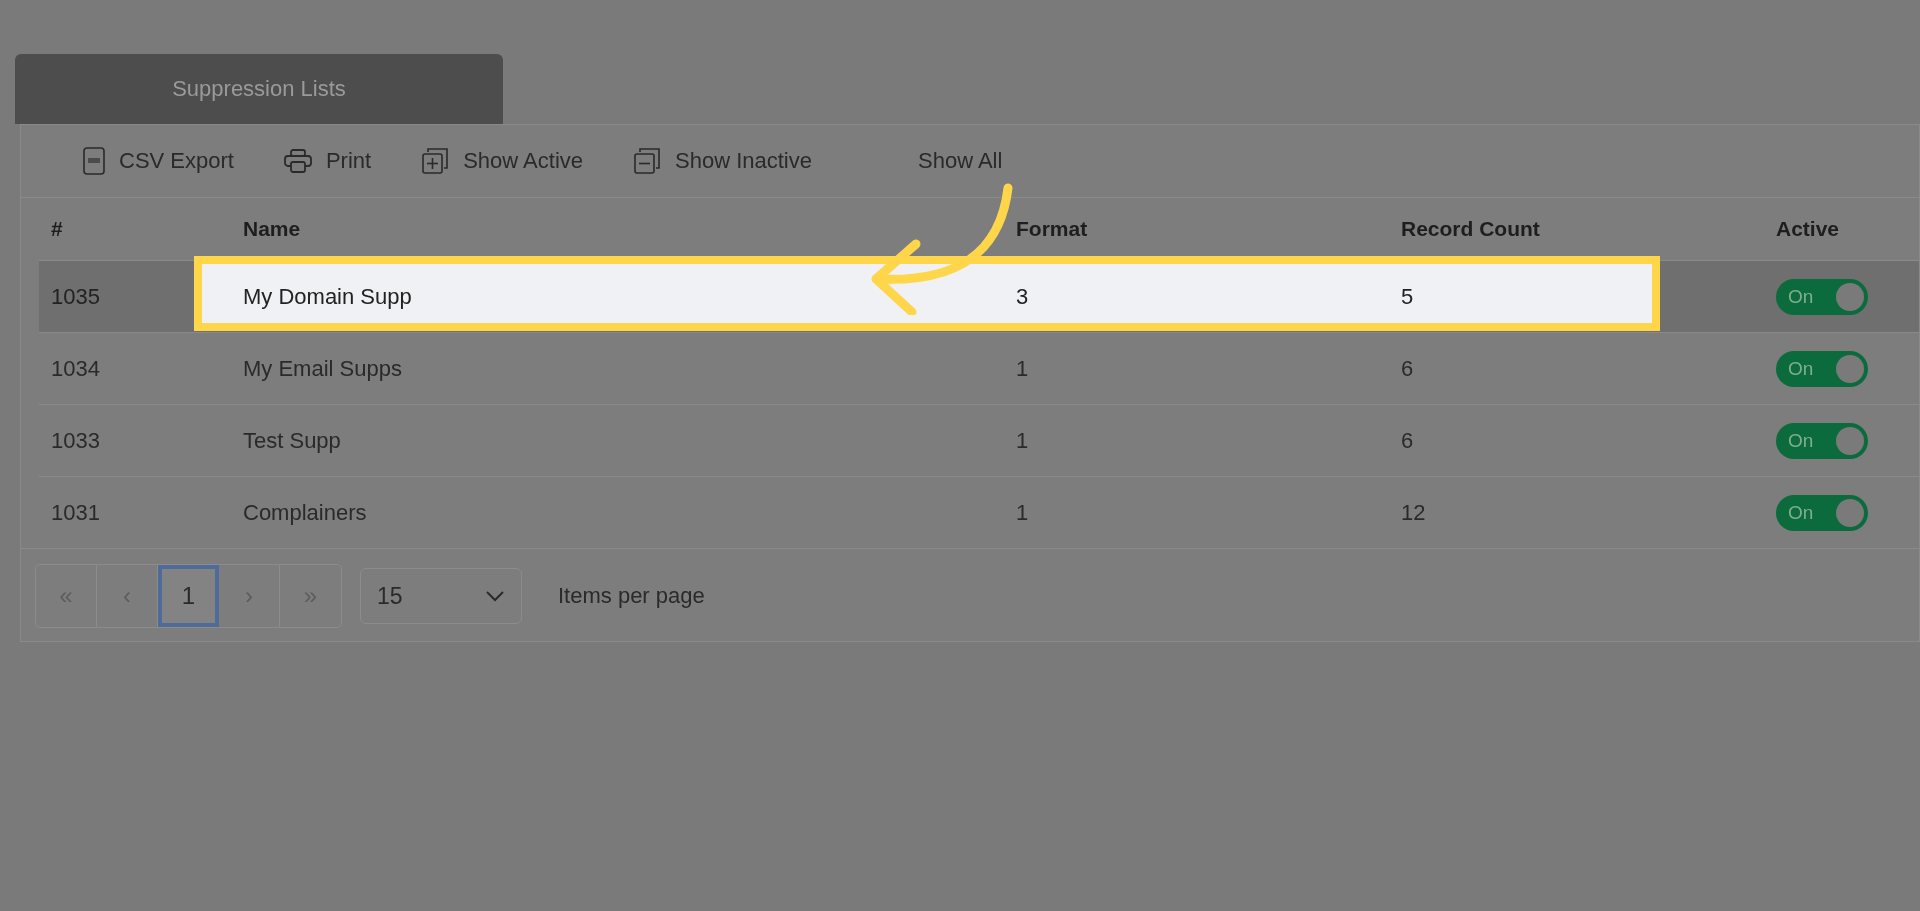 This screenshot has height=911, width=1920. What do you see at coordinates (322, 368) in the screenshot?
I see `table-cell-text: My Email Supps` at bounding box center [322, 368].